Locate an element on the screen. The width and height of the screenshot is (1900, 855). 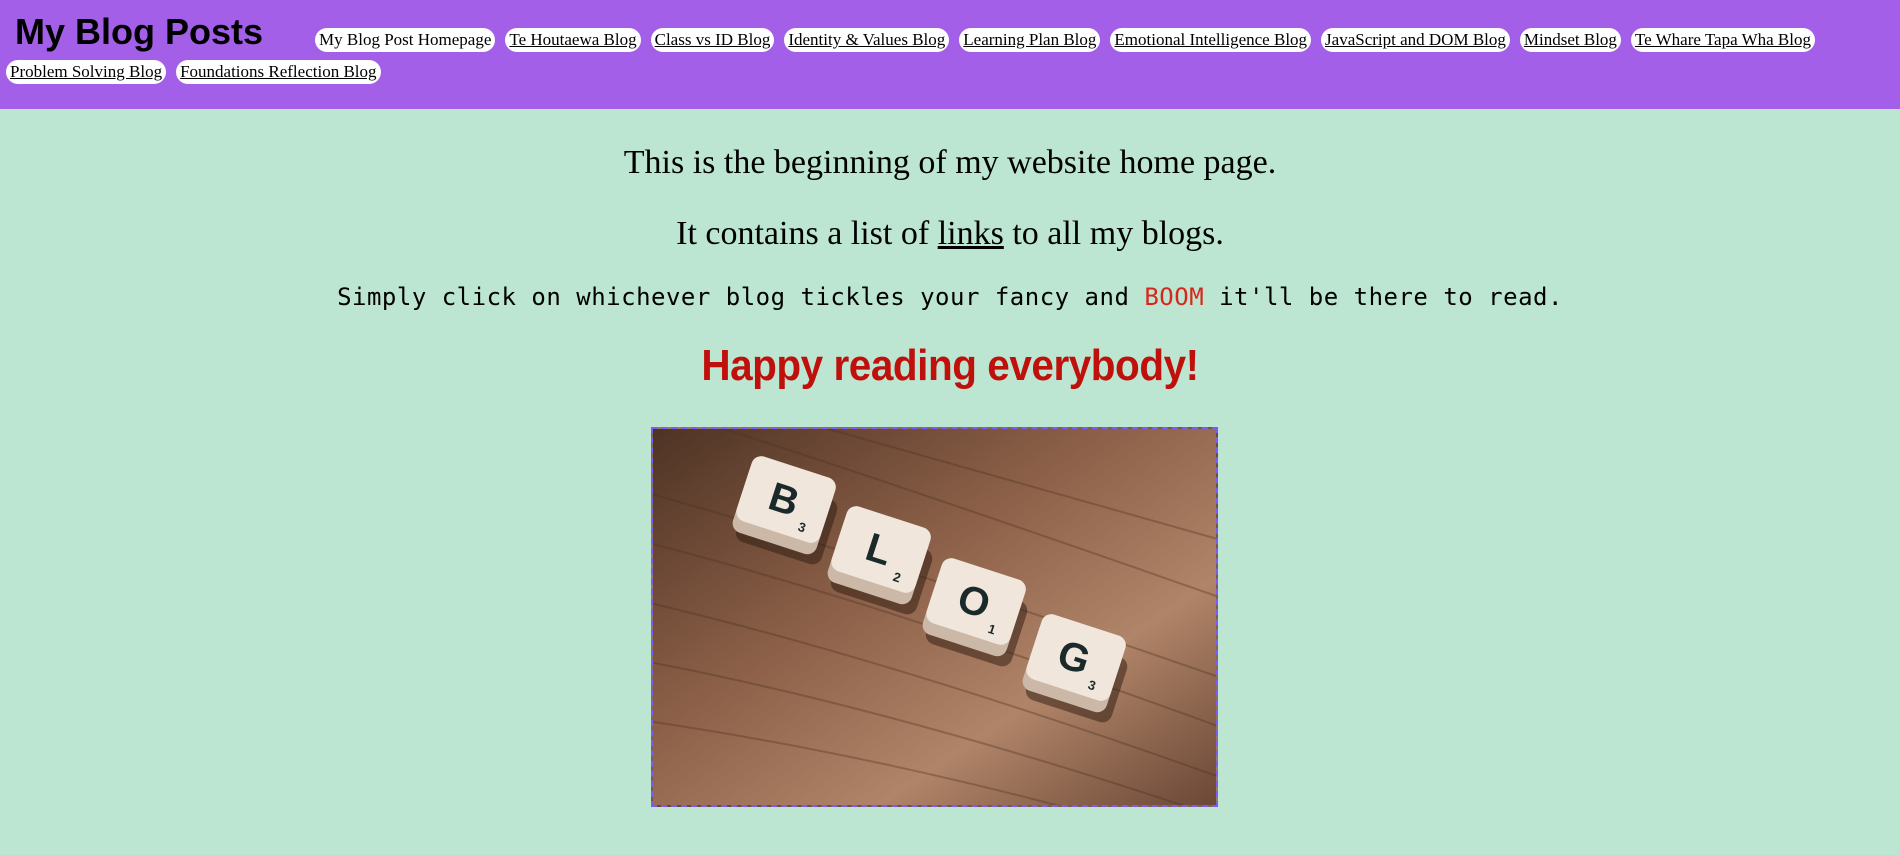
nav-link-emotional-intelligence: Emotional Intelligence Blog is located at coordinates (1211, 40).